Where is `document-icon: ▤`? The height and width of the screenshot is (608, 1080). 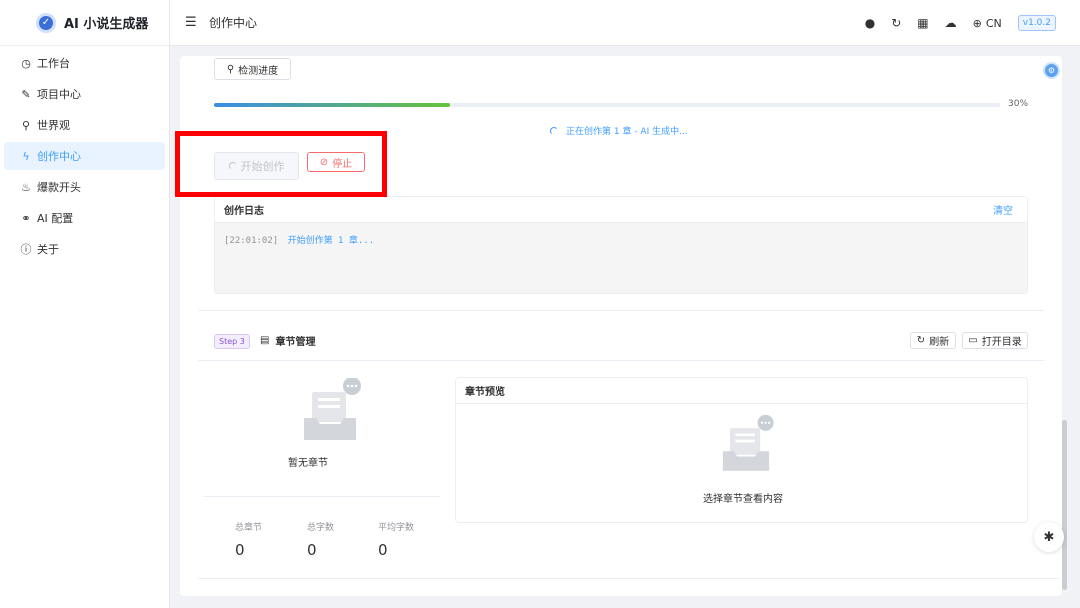 document-icon: ▤ is located at coordinates (265, 340).